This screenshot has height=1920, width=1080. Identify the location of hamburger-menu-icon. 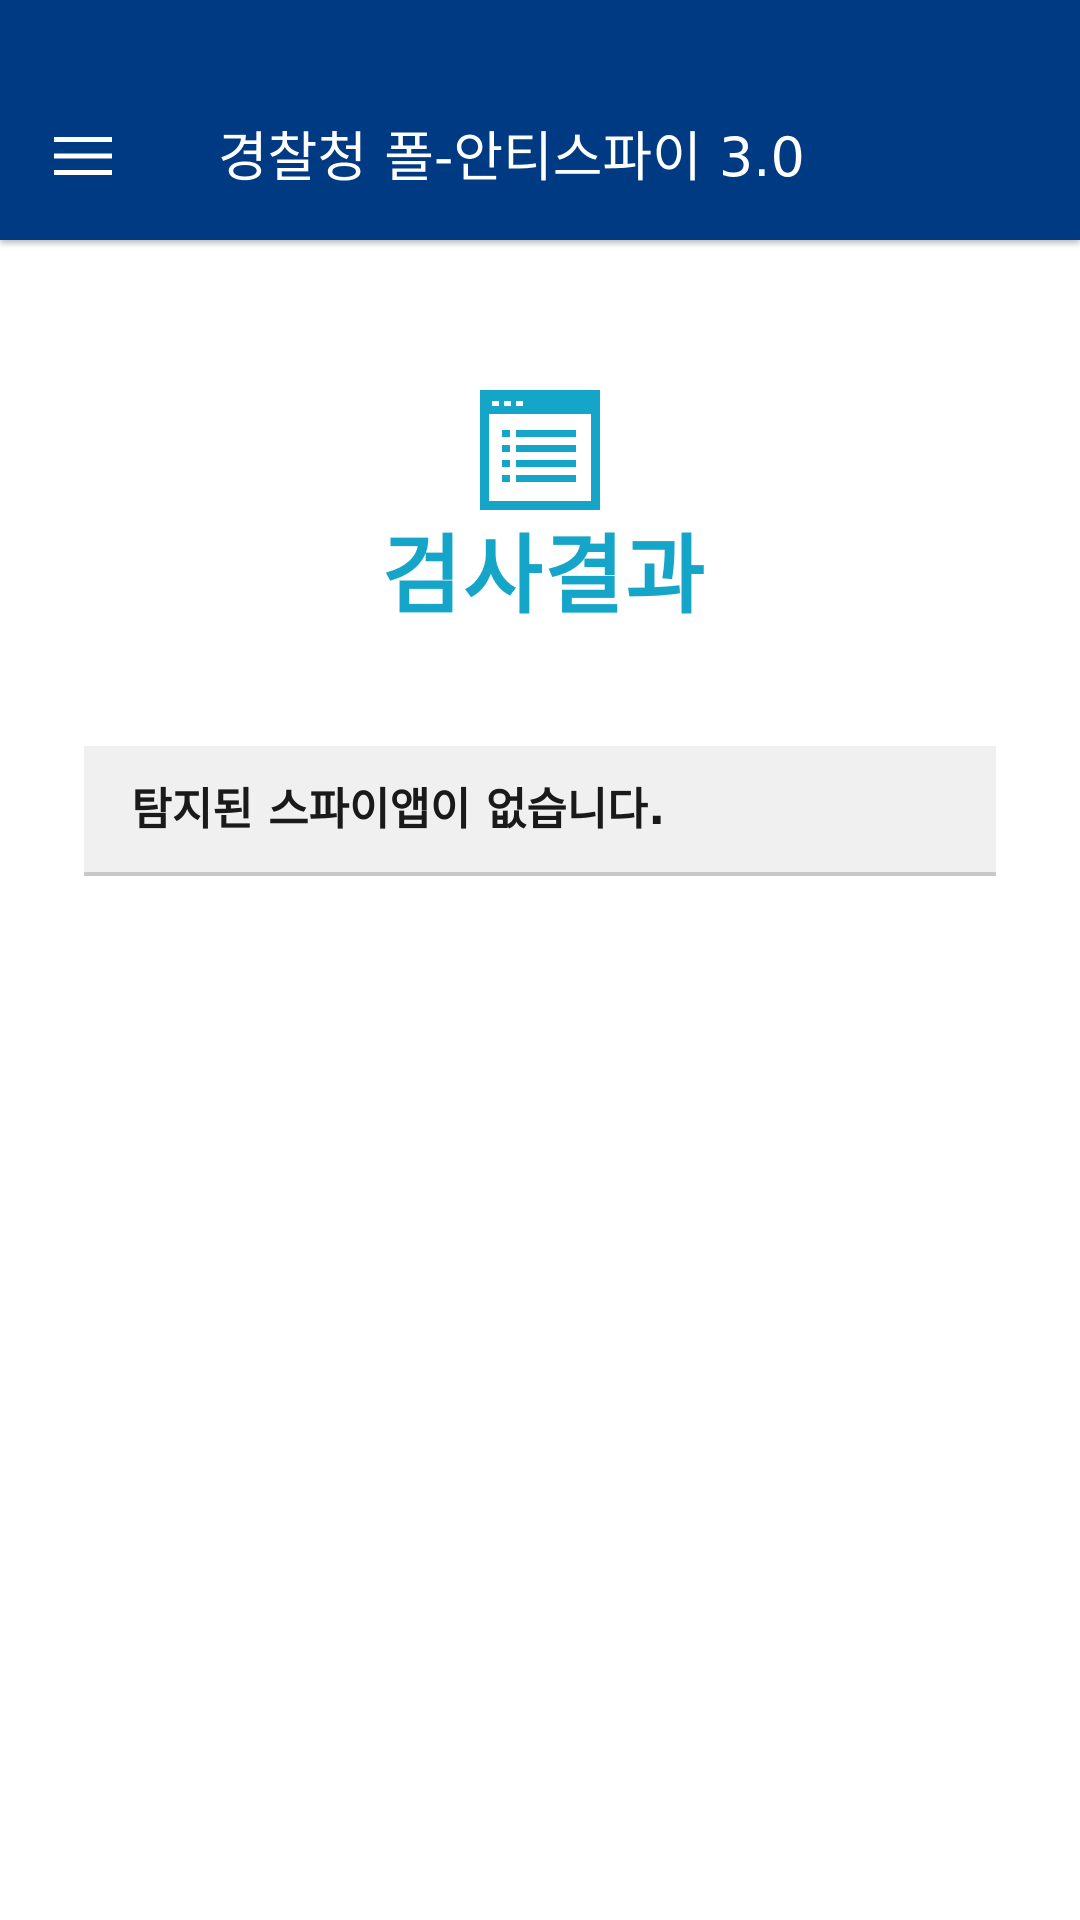
(83, 156).